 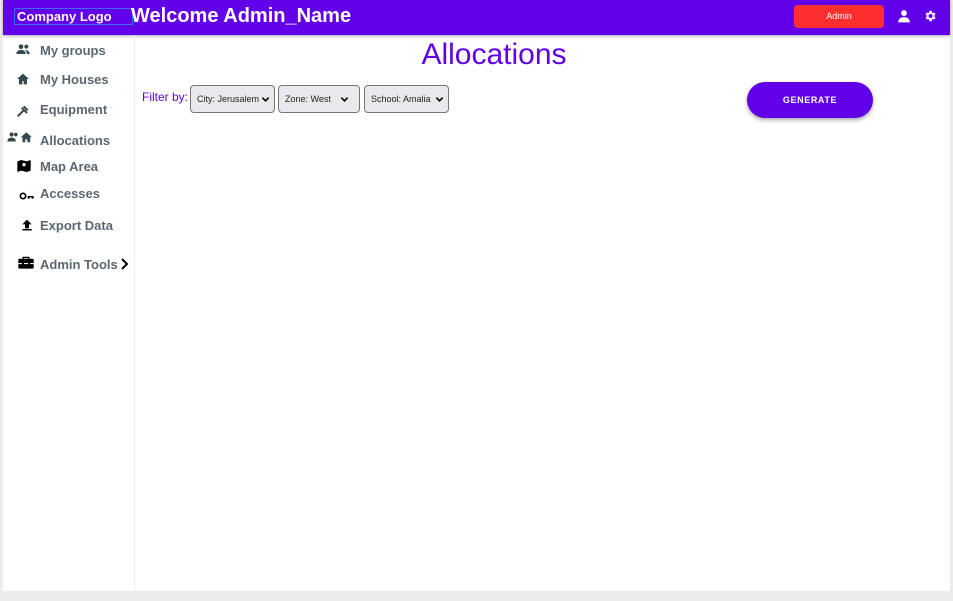 What do you see at coordinates (904, 16) in the screenshot?
I see `user-icon` at bounding box center [904, 16].